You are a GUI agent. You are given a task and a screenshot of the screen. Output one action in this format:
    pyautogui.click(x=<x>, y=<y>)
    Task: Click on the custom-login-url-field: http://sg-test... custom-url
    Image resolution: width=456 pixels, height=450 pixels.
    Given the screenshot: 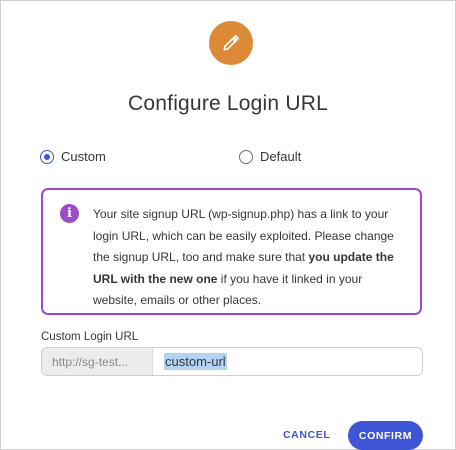 What is the action you would take?
    pyautogui.click(x=232, y=361)
    